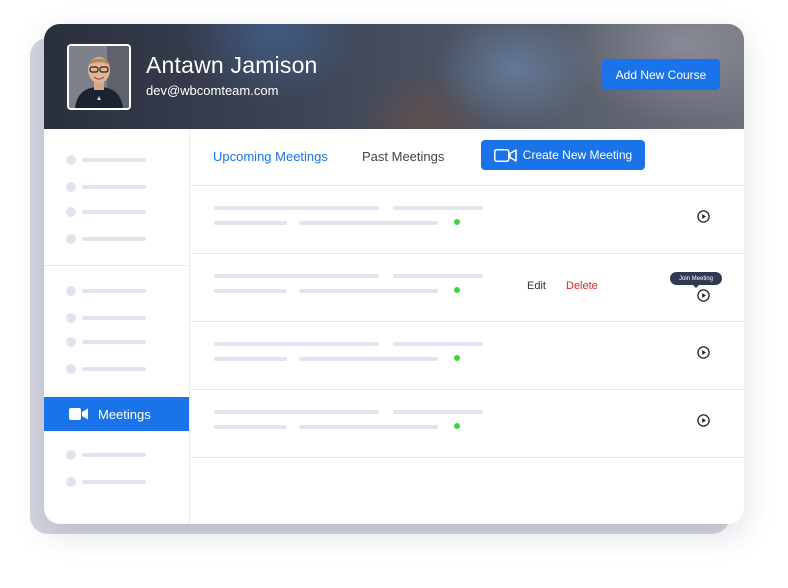  What do you see at coordinates (582, 286) in the screenshot?
I see `delete-link: Delete` at bounding box center [582, 286].